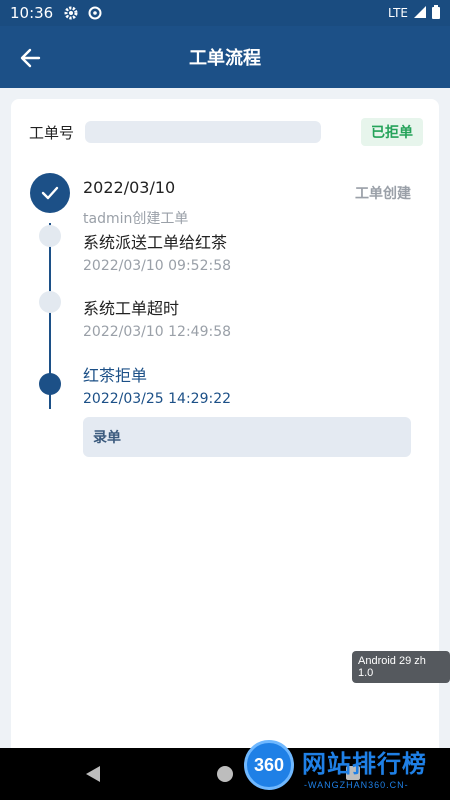  What do you see at coordinates (392, 132) in the screenshot?
I see `status-badge: 已拒单` at bounding box center [392, 132].